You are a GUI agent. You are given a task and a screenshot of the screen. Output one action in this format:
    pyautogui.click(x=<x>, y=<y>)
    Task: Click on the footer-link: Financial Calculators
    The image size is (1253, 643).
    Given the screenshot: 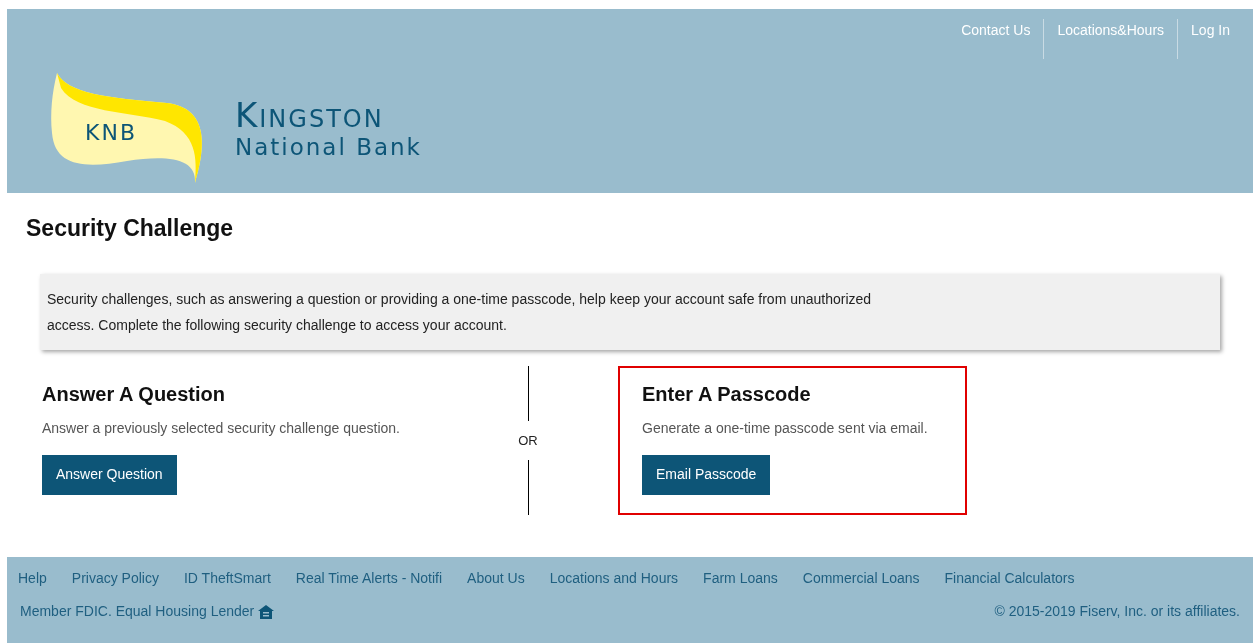 What is the action you would take?
    pyautogui.click(x=1009, y=578)
    